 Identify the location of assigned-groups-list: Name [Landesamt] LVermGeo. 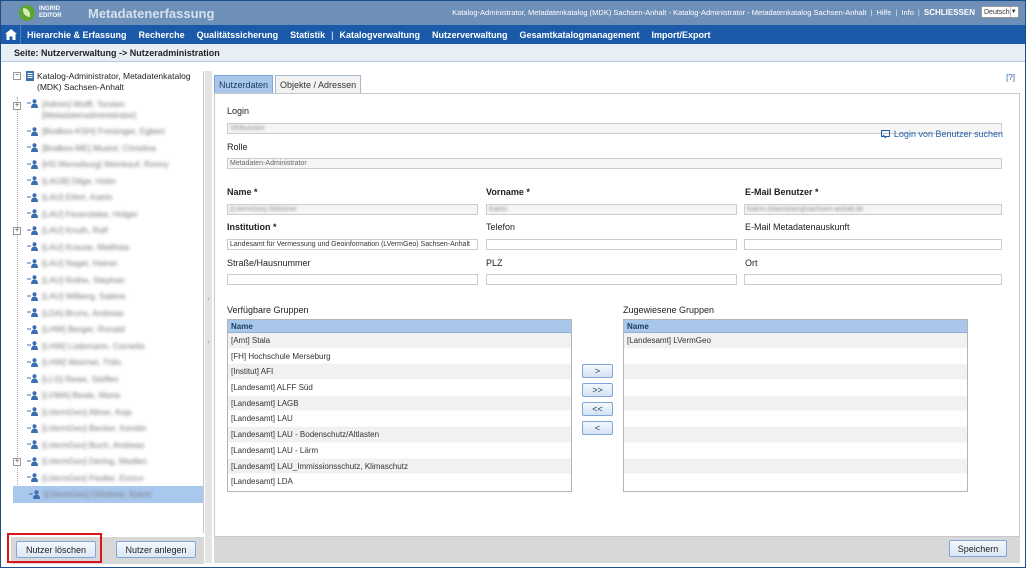
(795, 405).